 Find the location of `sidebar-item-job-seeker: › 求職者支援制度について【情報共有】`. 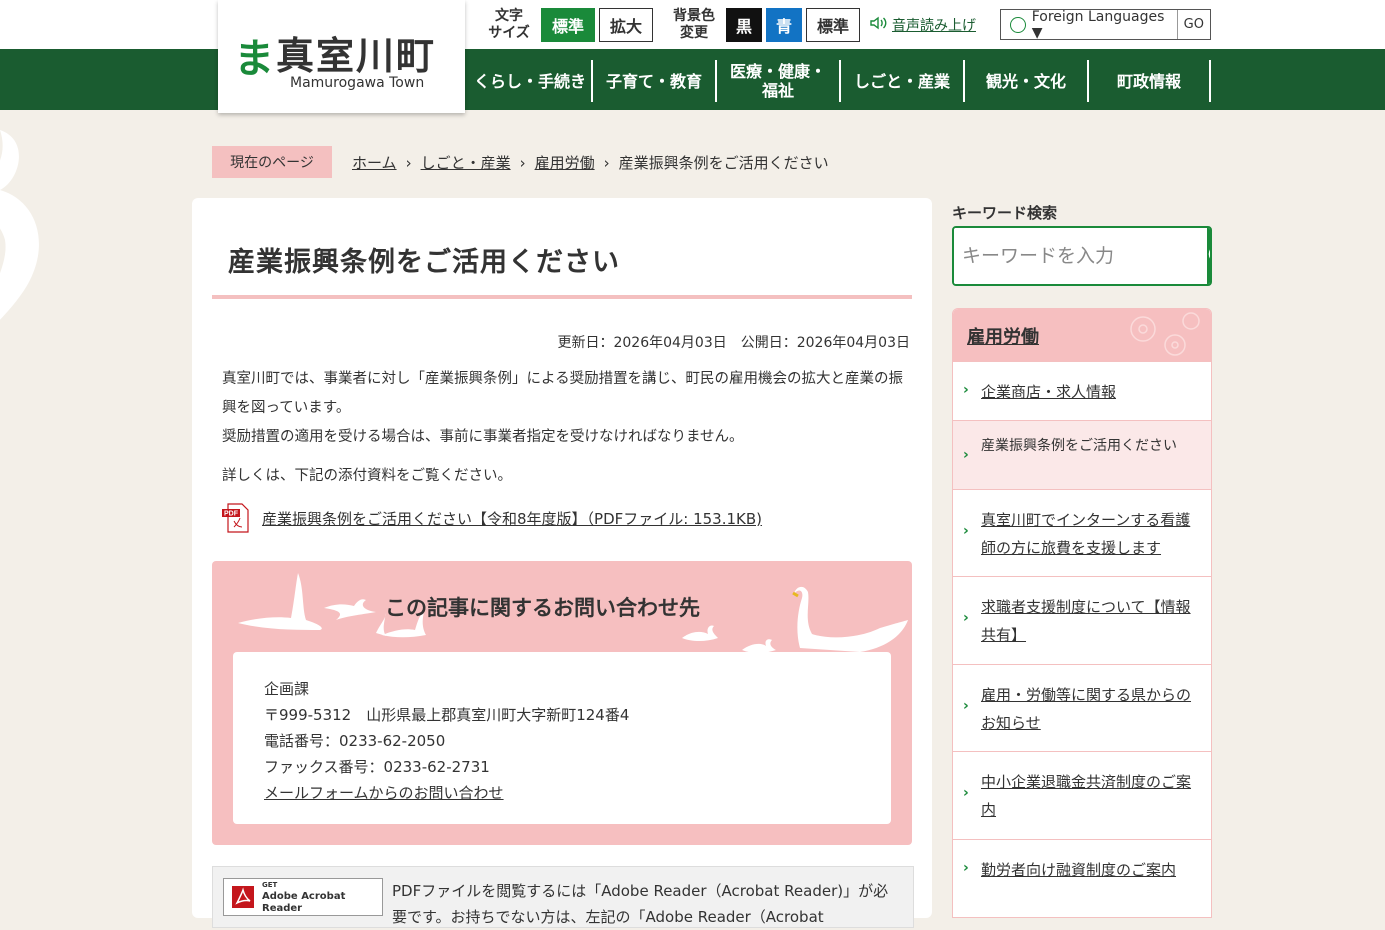

sidebar-item-job-seeker: › 求職者支援制度について【情報共有】 is located at coordinates (1082, 620).